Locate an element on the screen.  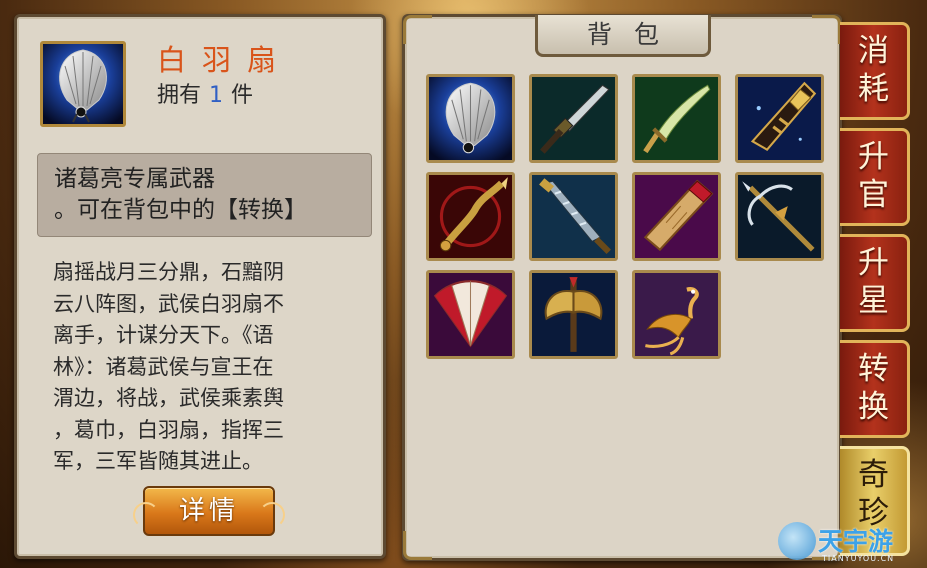
black-blade-sword-icon is located at coordinates (573, 118).